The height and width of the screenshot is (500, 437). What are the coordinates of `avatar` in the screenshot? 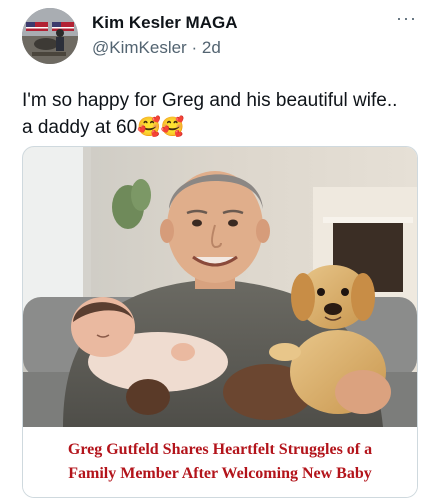 It's located at (50, 36).